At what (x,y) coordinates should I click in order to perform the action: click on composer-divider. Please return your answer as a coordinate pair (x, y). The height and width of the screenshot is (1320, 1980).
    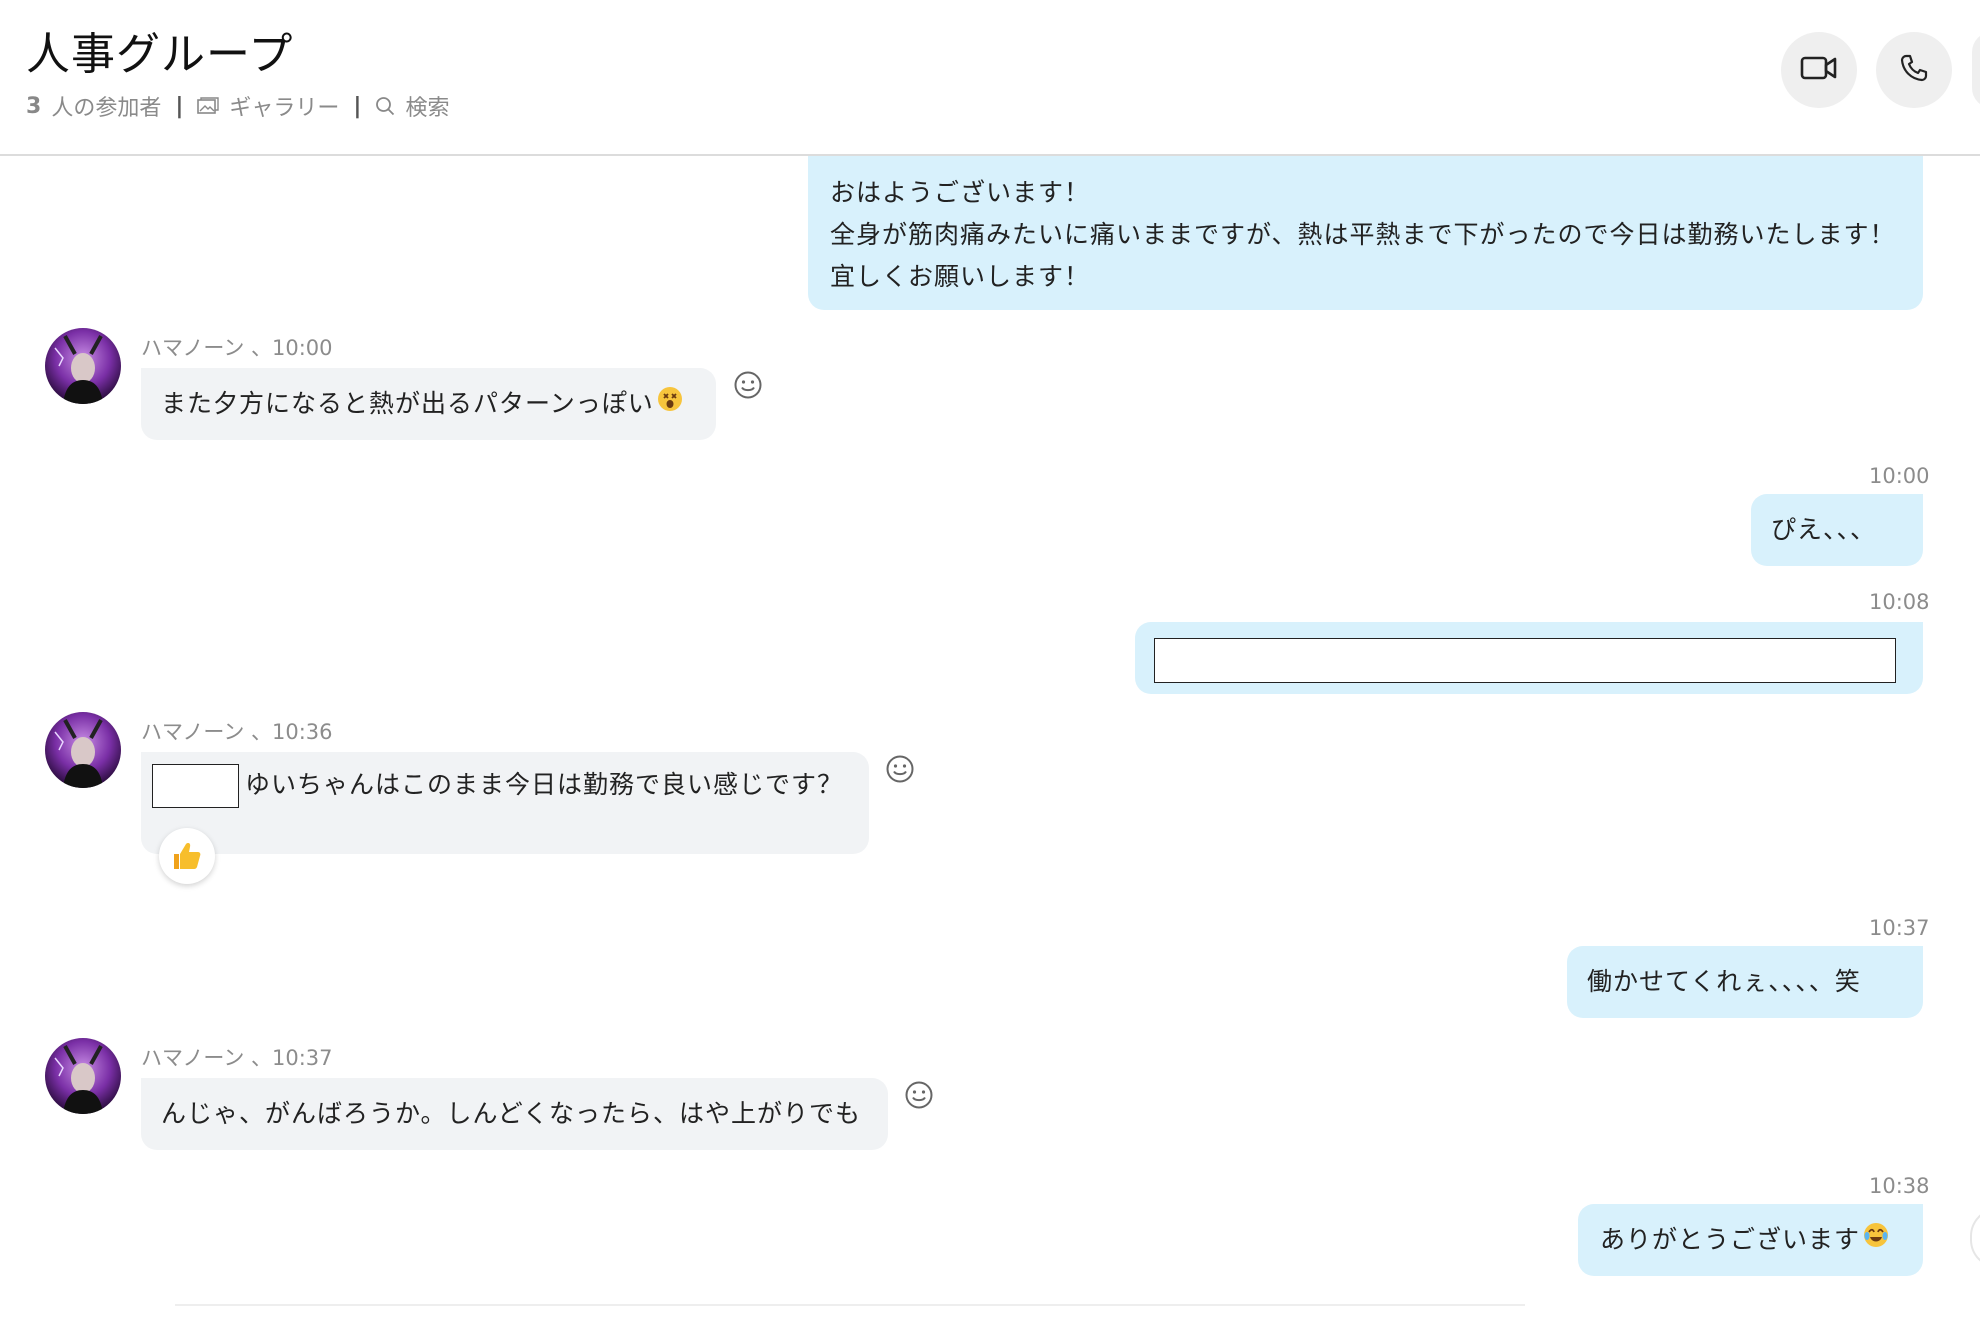
    Looking at the image, I should click on (850, 1305).